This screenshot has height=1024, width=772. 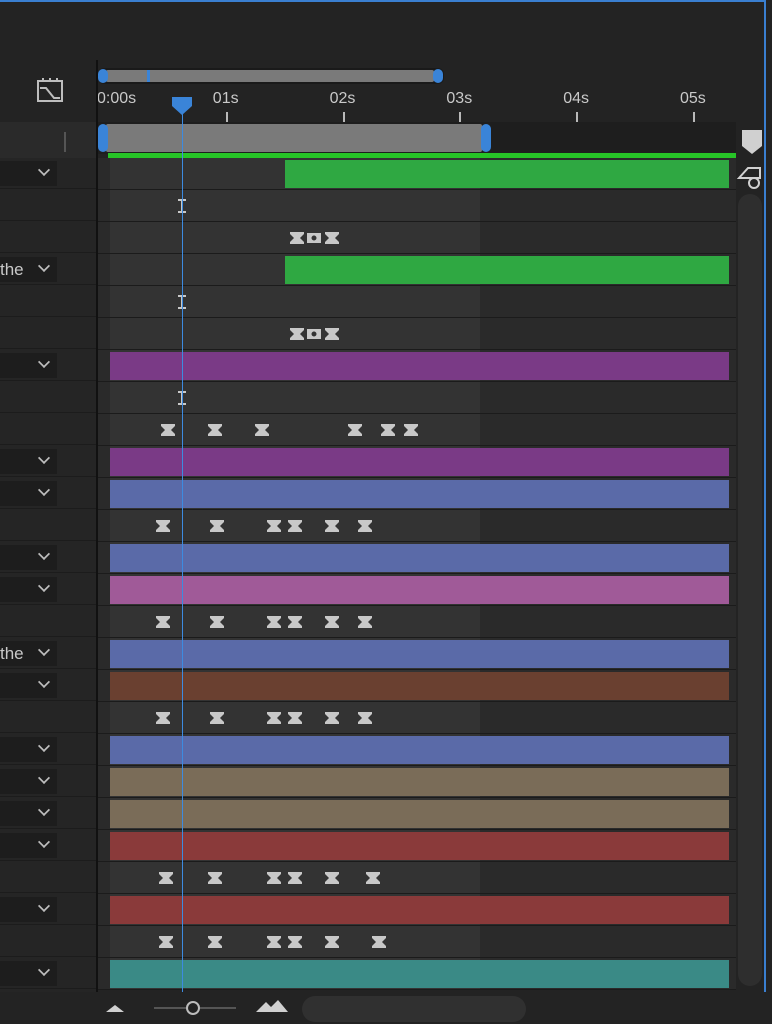 What do you see at coordinates (193, 1008) in the screenshot?
I see `zoom-slider-knob` at bounding box center [193, 1008].